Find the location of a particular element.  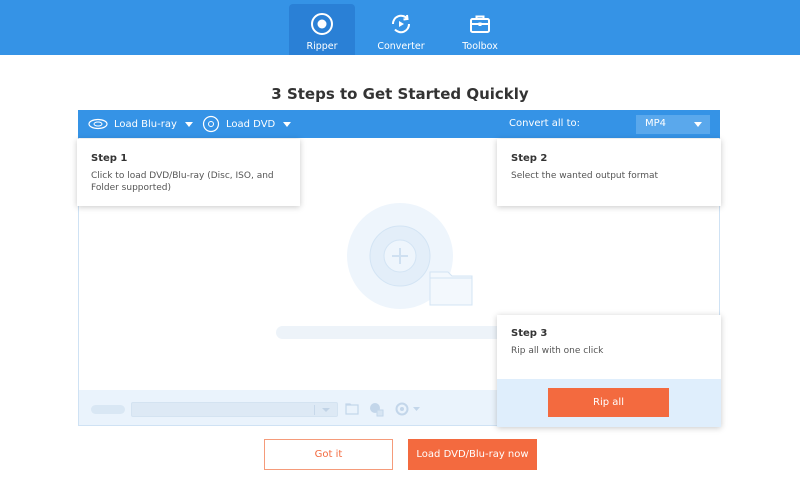

step-3-title: Step 3 is located at coordinates (529, 333).